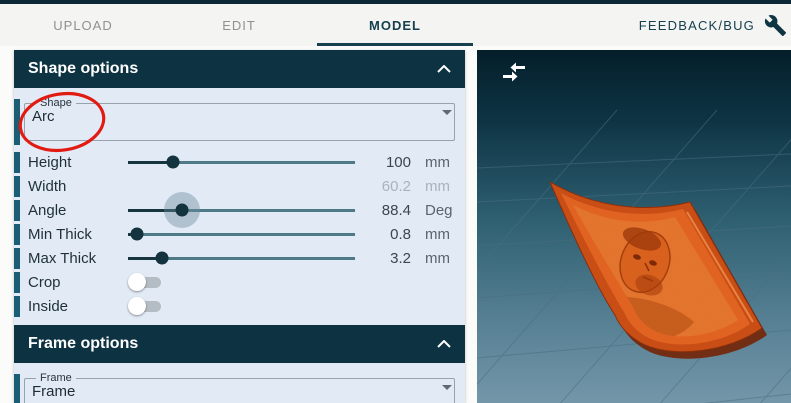 The image size is (791, 403). I want to click on tab-upload: UPLOAD, so click(83, 25).